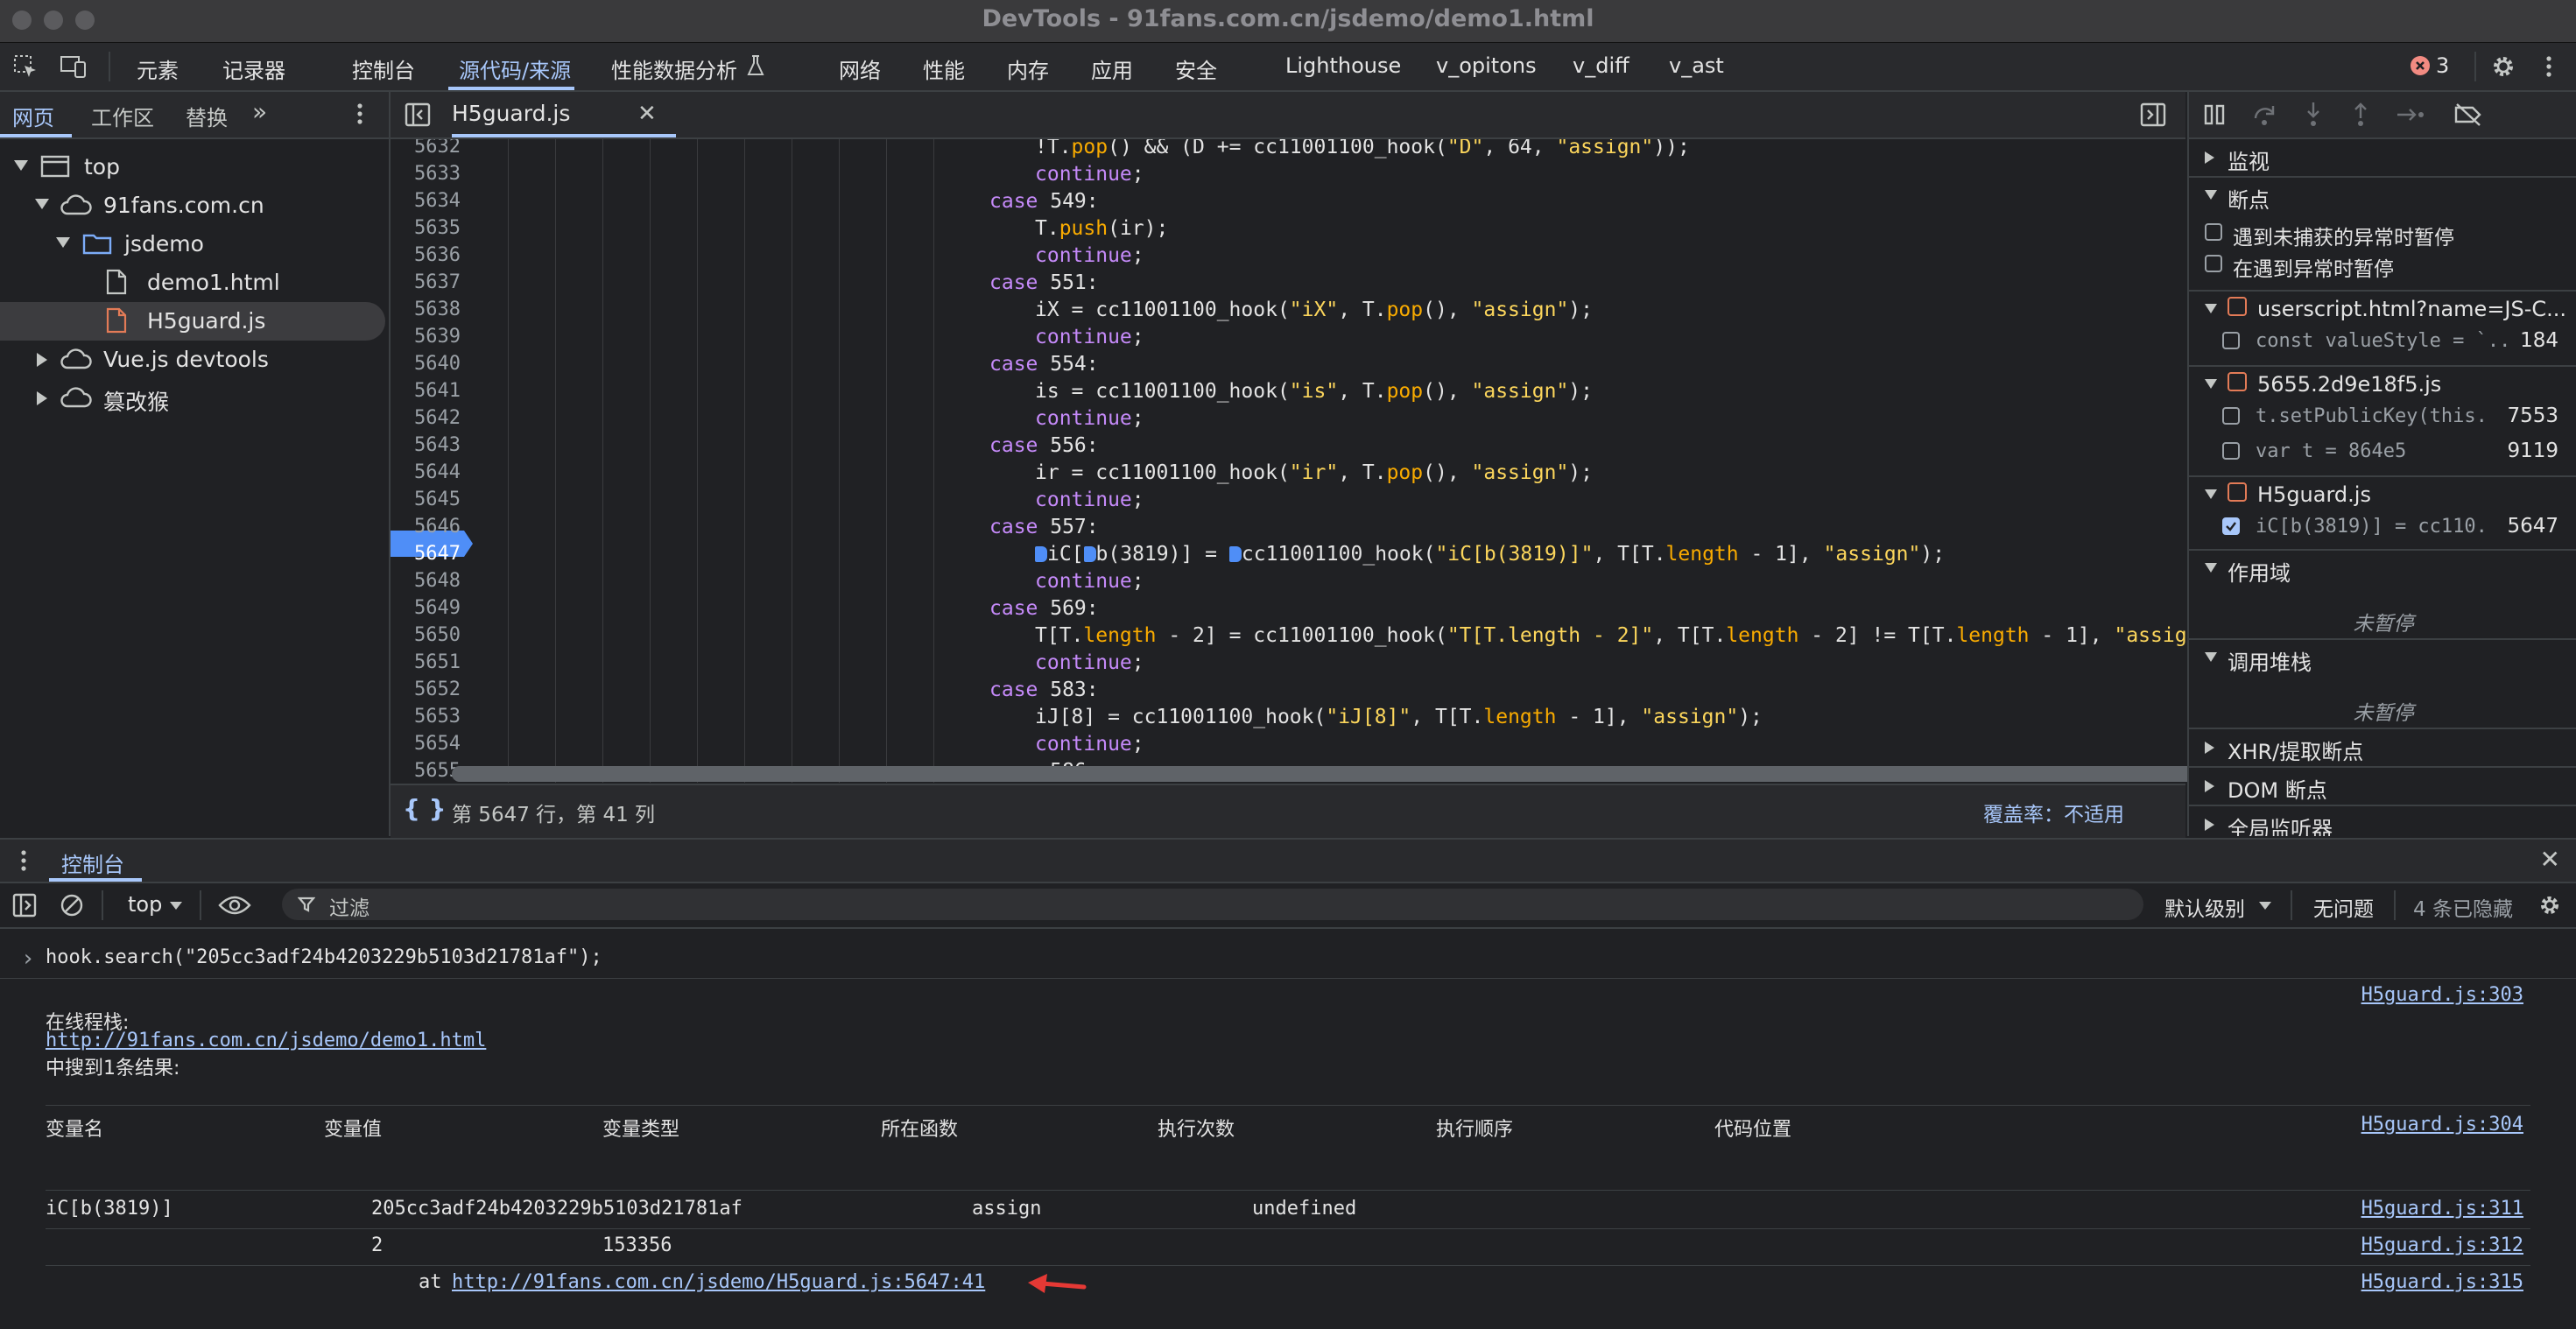  I want to click on breakpoint-checkbox-checked, so click(2231, 526).